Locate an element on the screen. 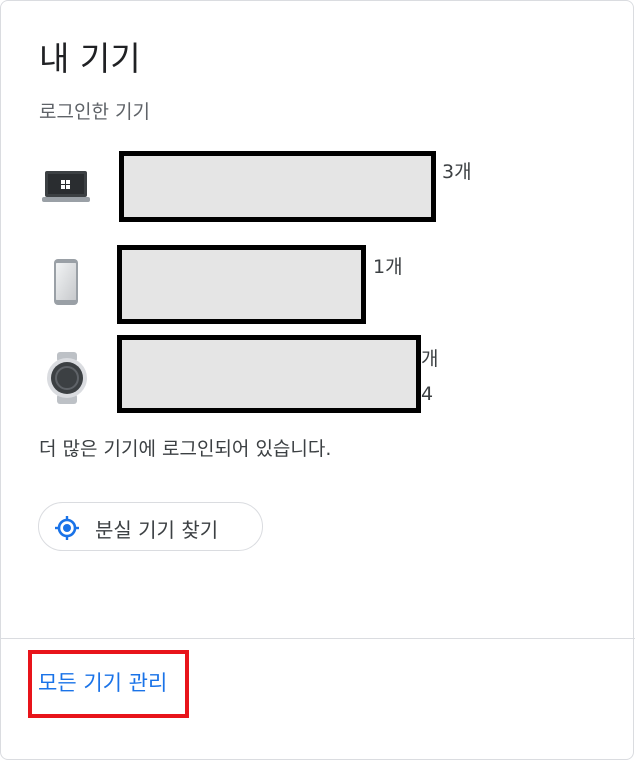 Image resolution: width=637 pixels, height=760 pixels. device-count-partial: 4 is located at coordinates (427, 394).